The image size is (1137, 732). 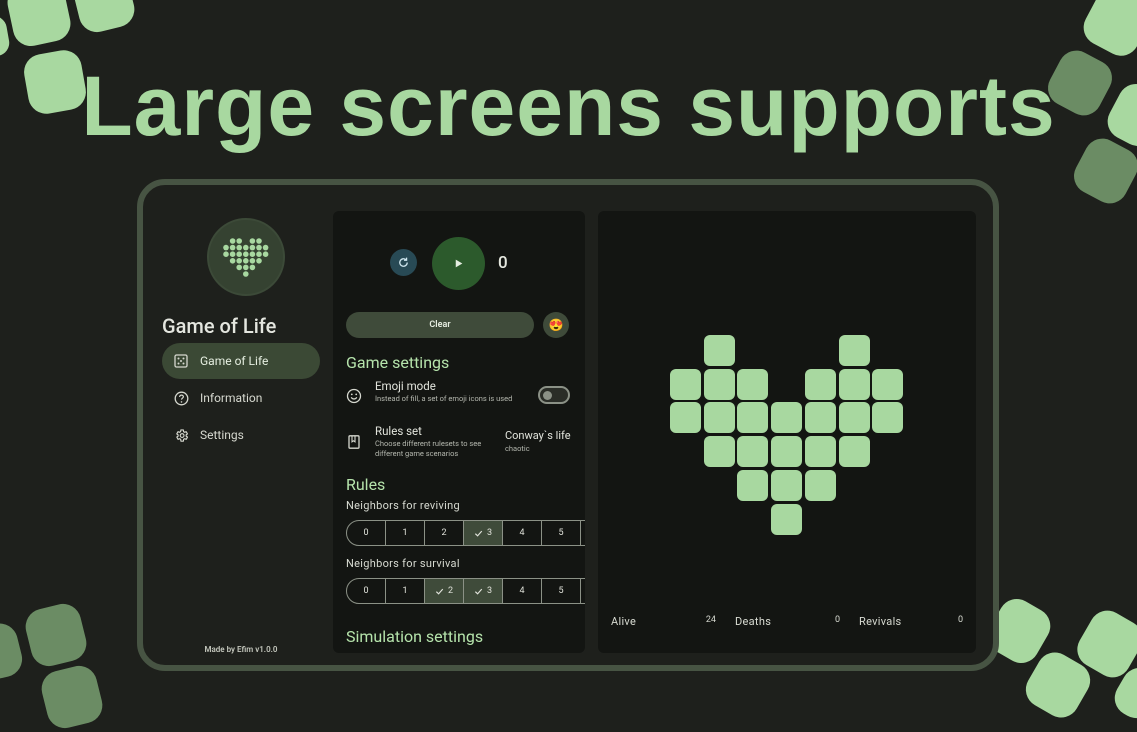 I want to click on revivals-count: 0, so click(x=960, y=620).